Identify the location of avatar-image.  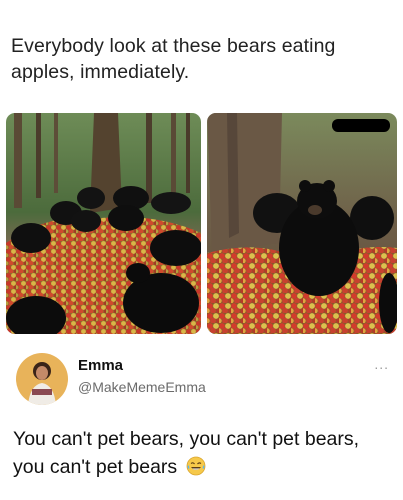
(42, 379).